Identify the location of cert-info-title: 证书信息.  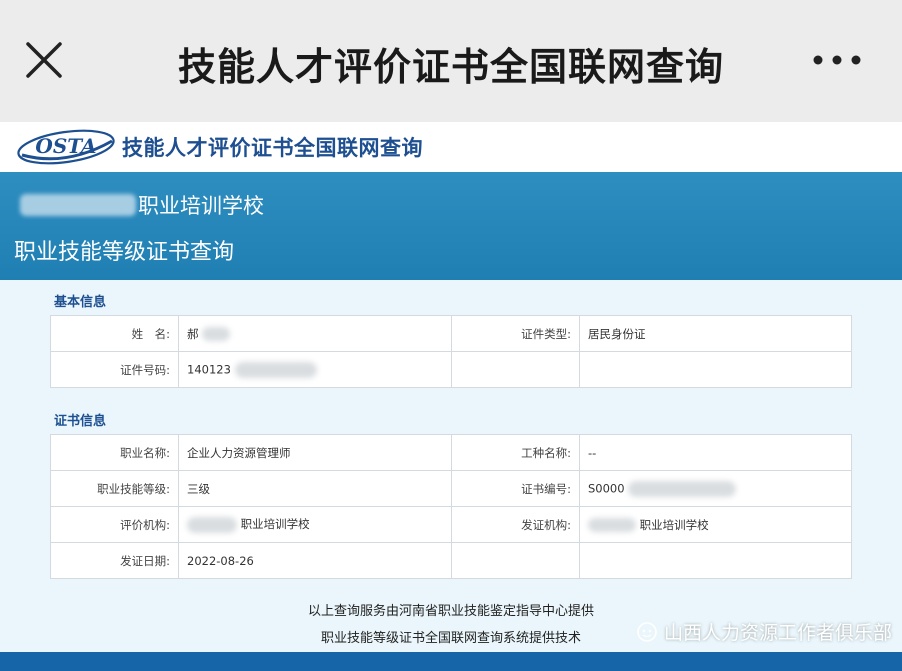
(80, 421).